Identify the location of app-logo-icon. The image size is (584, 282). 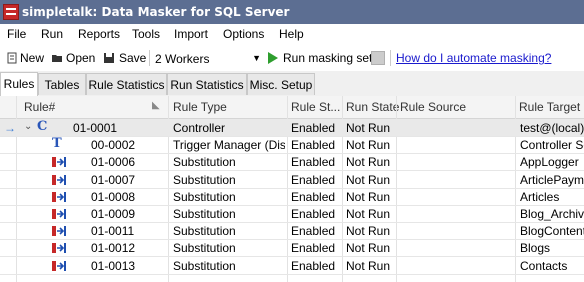
(11, 12).